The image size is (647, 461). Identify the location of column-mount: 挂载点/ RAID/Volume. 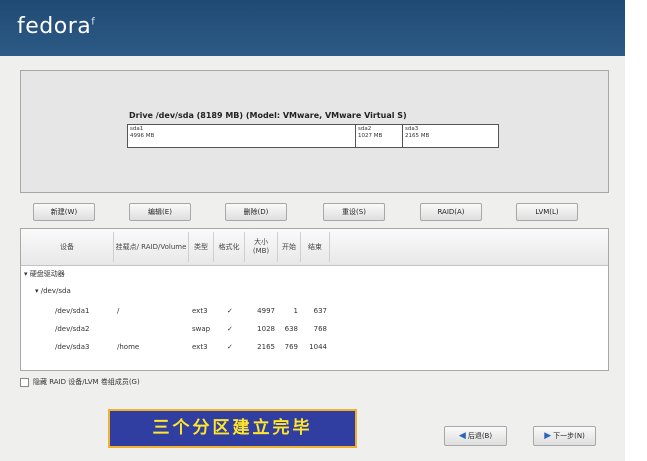
(151, 247).